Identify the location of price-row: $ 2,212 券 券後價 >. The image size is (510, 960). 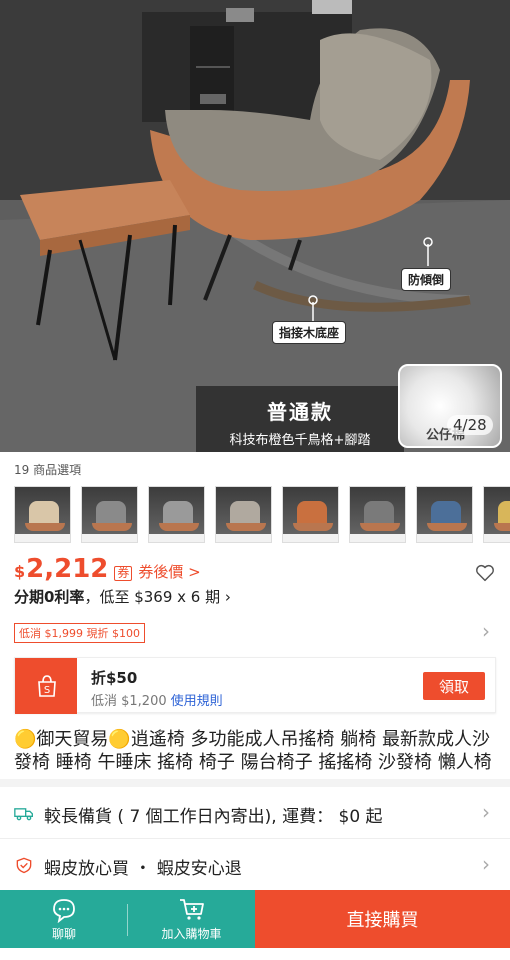
(107, 569).